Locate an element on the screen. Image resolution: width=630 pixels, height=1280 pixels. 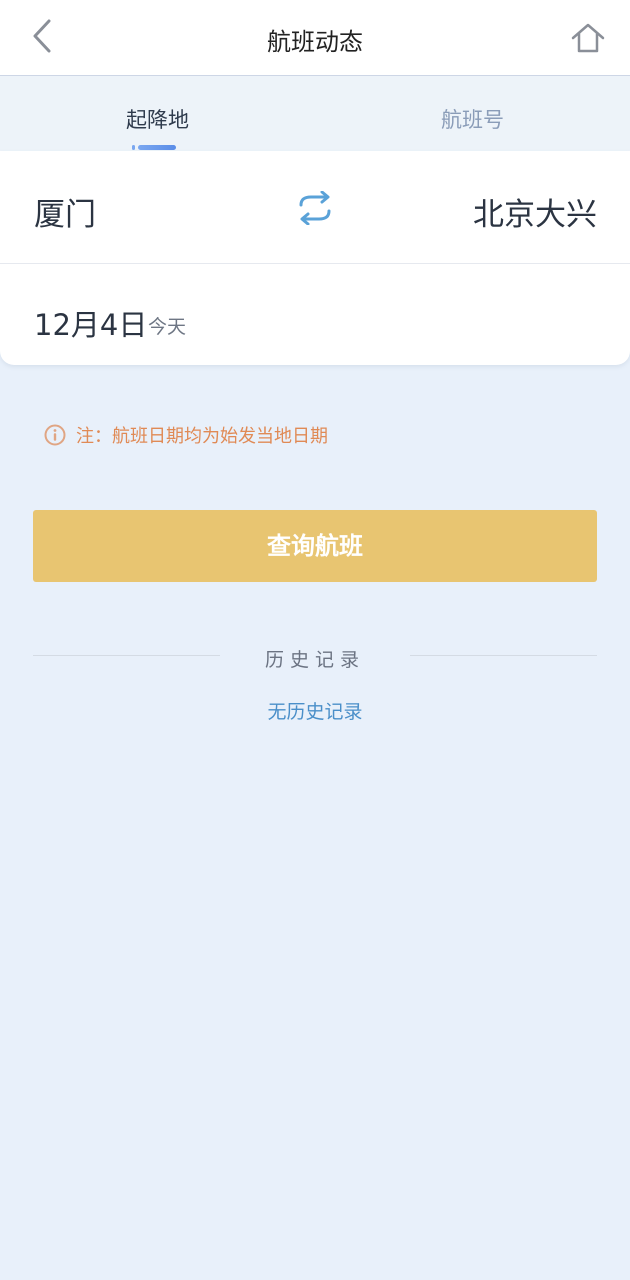
date-notice: 注：航班日期均为始发当地日期 is located at coordinates (186, 435).